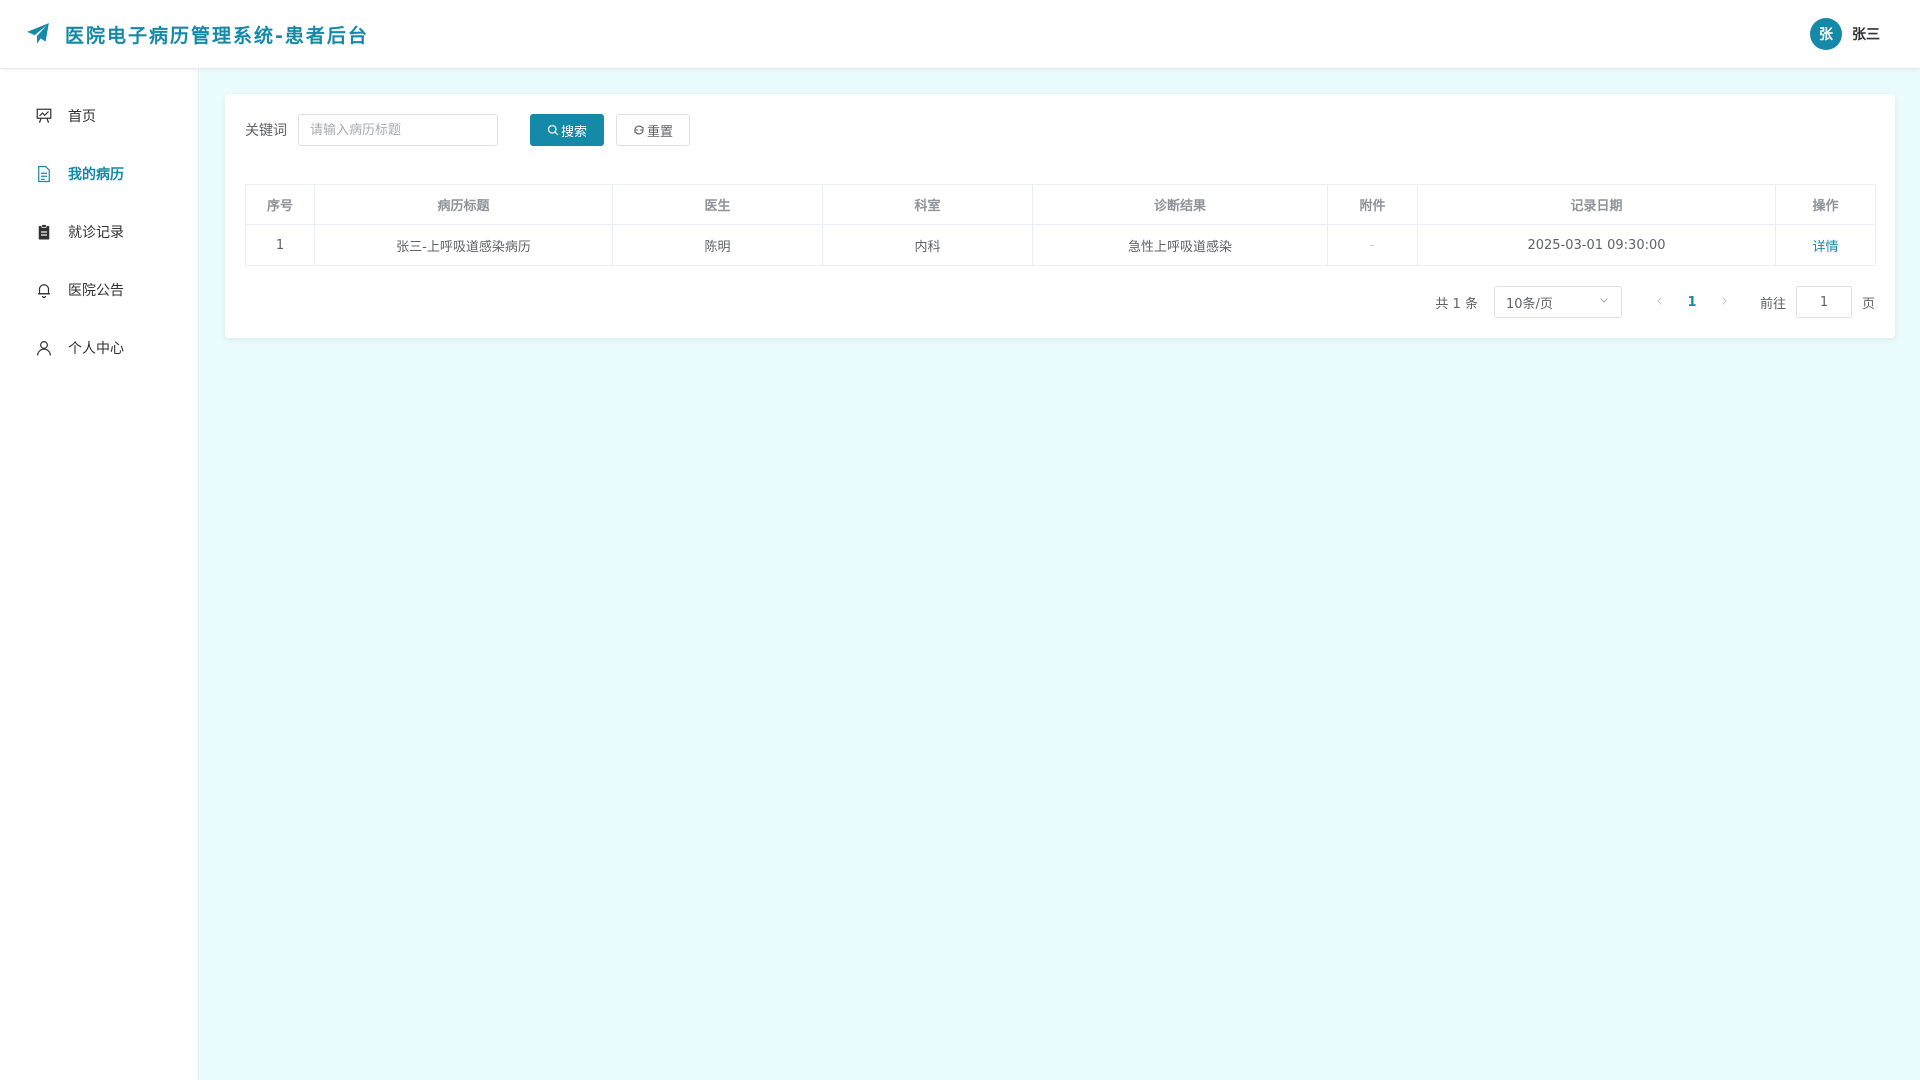  Describe the element at coordinates (1180, 204) in the screenshot. I see `column-header-diagnosis: 诊断结果` at that location.